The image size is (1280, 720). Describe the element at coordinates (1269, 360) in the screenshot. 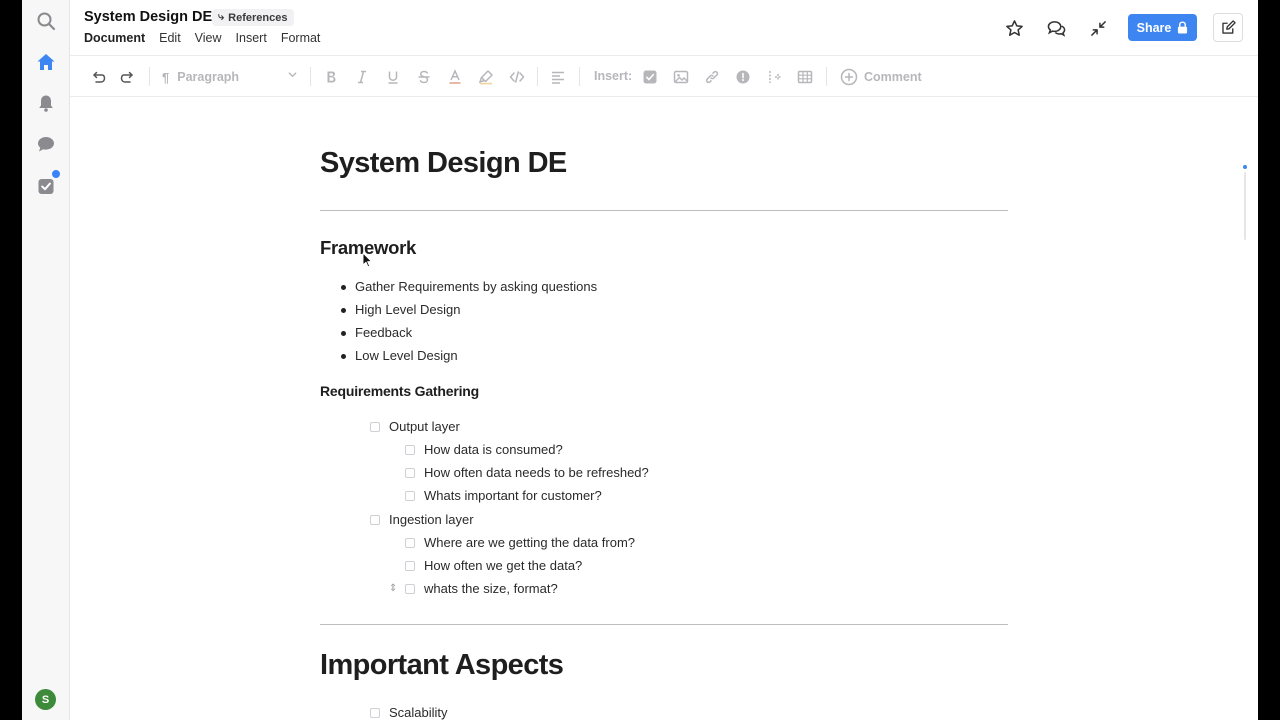

I see `right-gutter` at that location.